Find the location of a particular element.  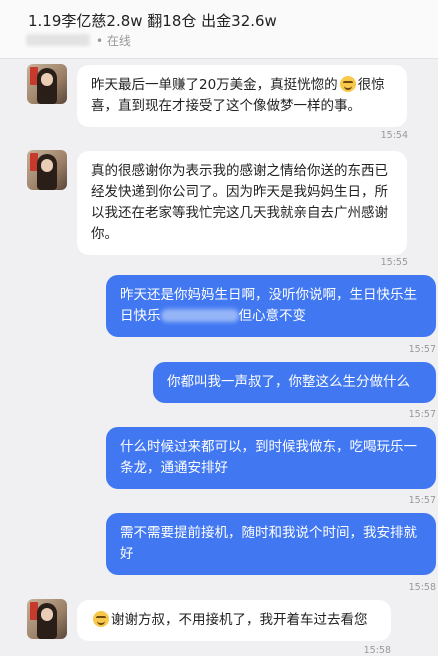

blurred-text is located at coordinates (199, 315).